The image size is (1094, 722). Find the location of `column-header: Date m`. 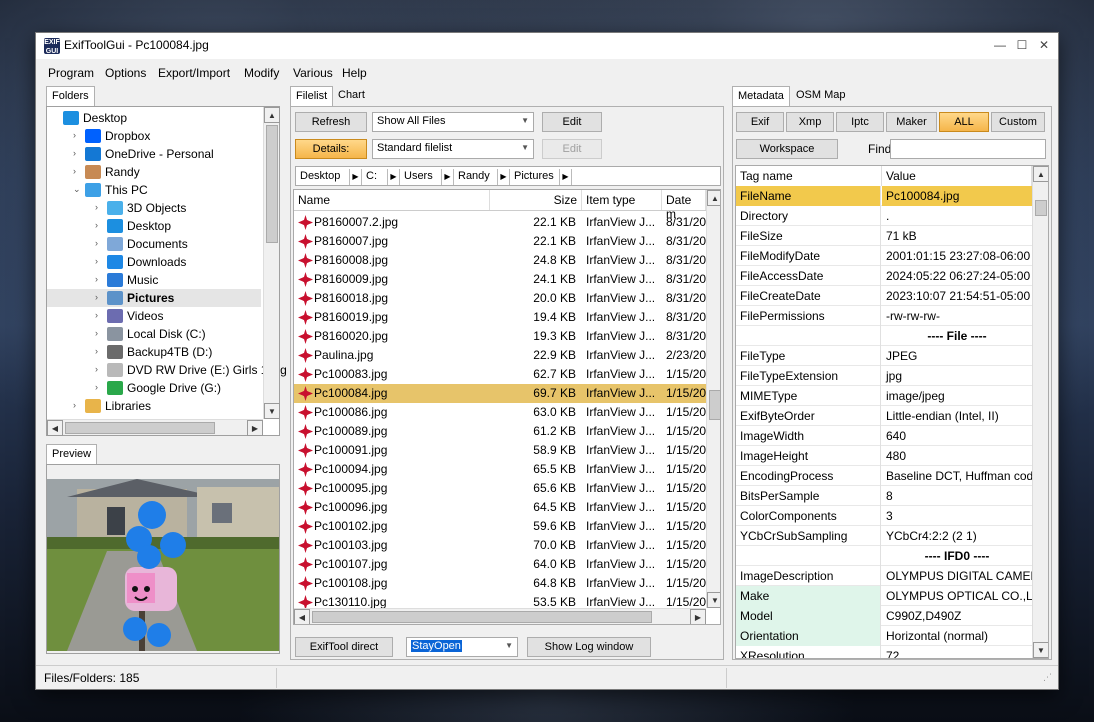

column-header: Date m is located at coordinates (684, 205).